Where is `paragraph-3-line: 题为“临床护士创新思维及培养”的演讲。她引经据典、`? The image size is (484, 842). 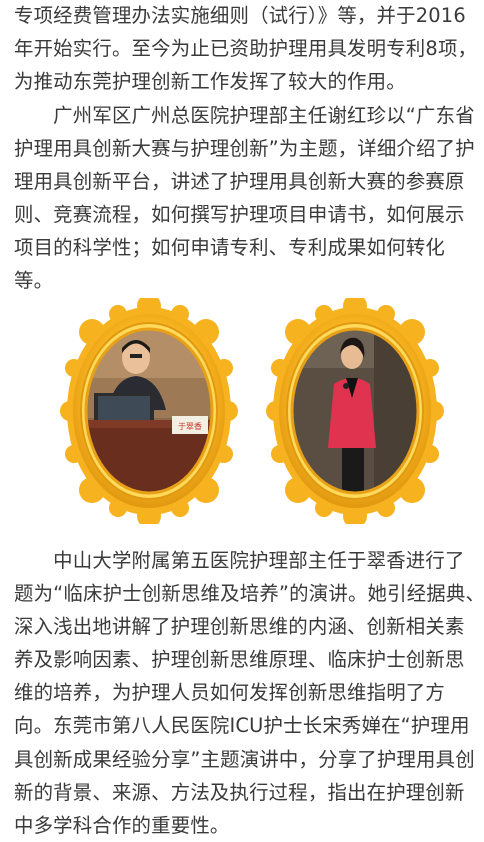
paragraph-3-line: 题为“临床护士创新思维及培养”的演讲。她引经据典、 is located at coordinates (249, 594).